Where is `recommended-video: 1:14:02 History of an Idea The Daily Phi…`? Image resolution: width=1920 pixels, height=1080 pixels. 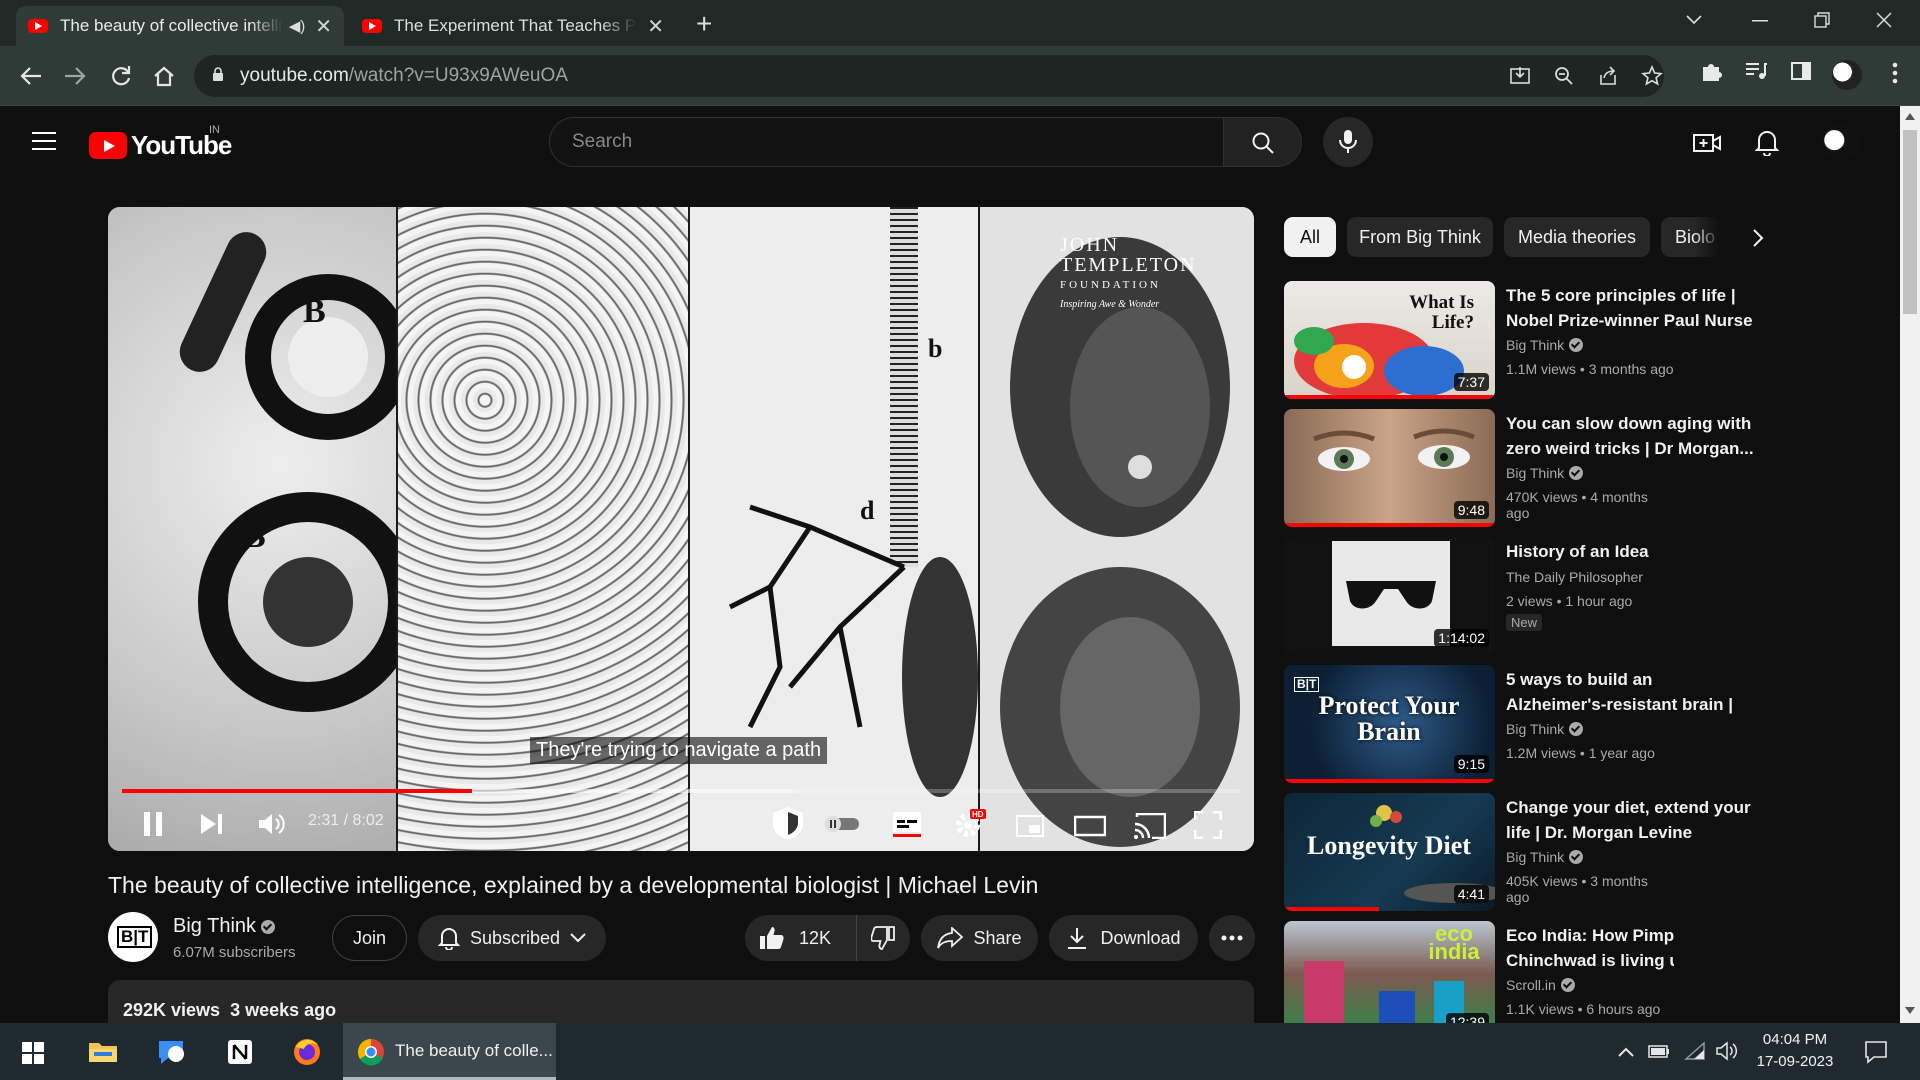 recommended-video: 1:14:02 History of an Idea The Daily Phi… is located at coordinates (1479, 596).